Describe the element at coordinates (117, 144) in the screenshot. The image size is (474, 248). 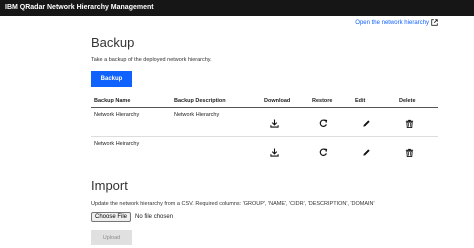
I see `backup-name-cell: Network Heirarchy` at that location.